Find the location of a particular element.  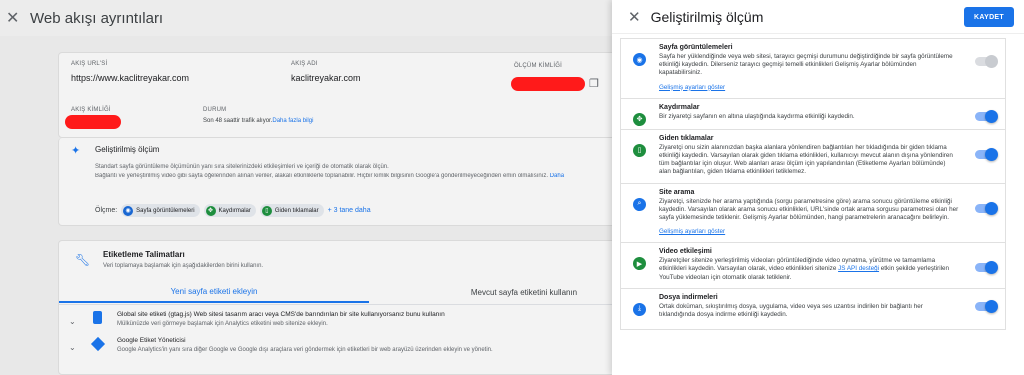

save-button: KAYDET is located at coordinates (989, 17).